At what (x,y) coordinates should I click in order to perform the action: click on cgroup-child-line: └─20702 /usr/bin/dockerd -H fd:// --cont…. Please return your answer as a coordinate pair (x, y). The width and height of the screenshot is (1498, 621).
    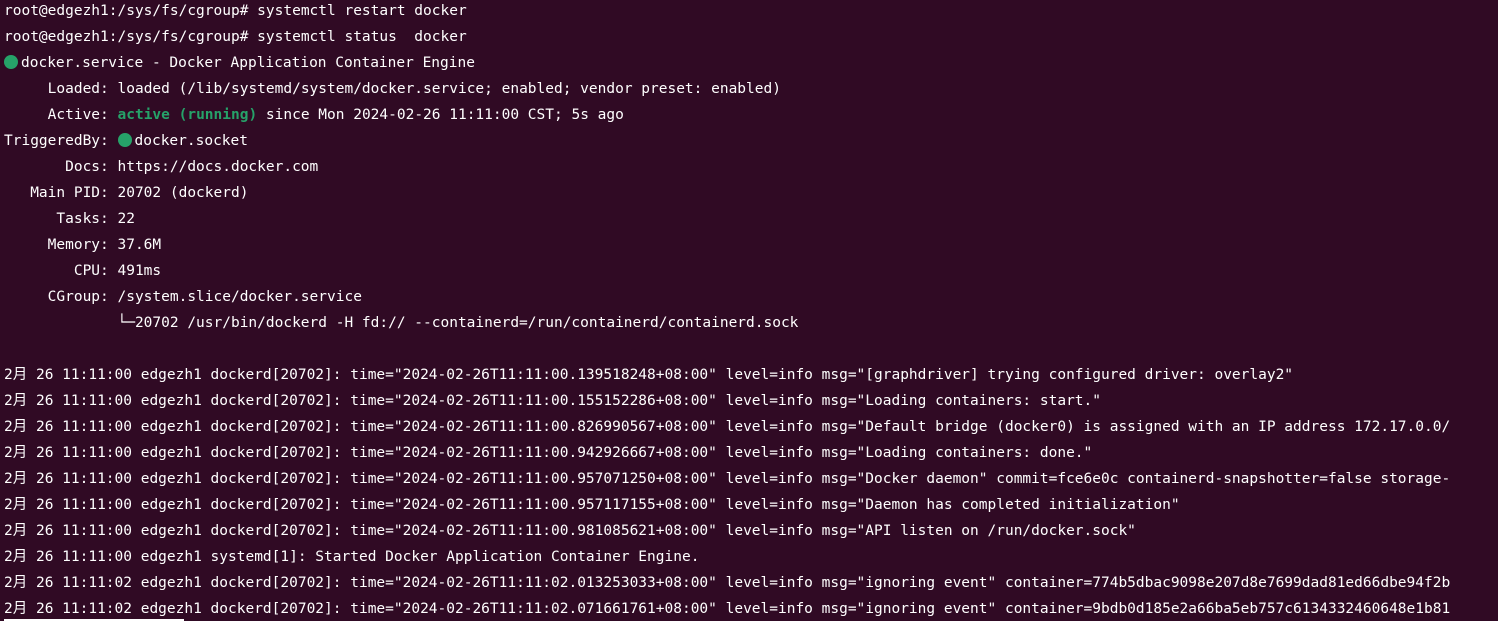
    Looking at the image, I should click on (401, 323).